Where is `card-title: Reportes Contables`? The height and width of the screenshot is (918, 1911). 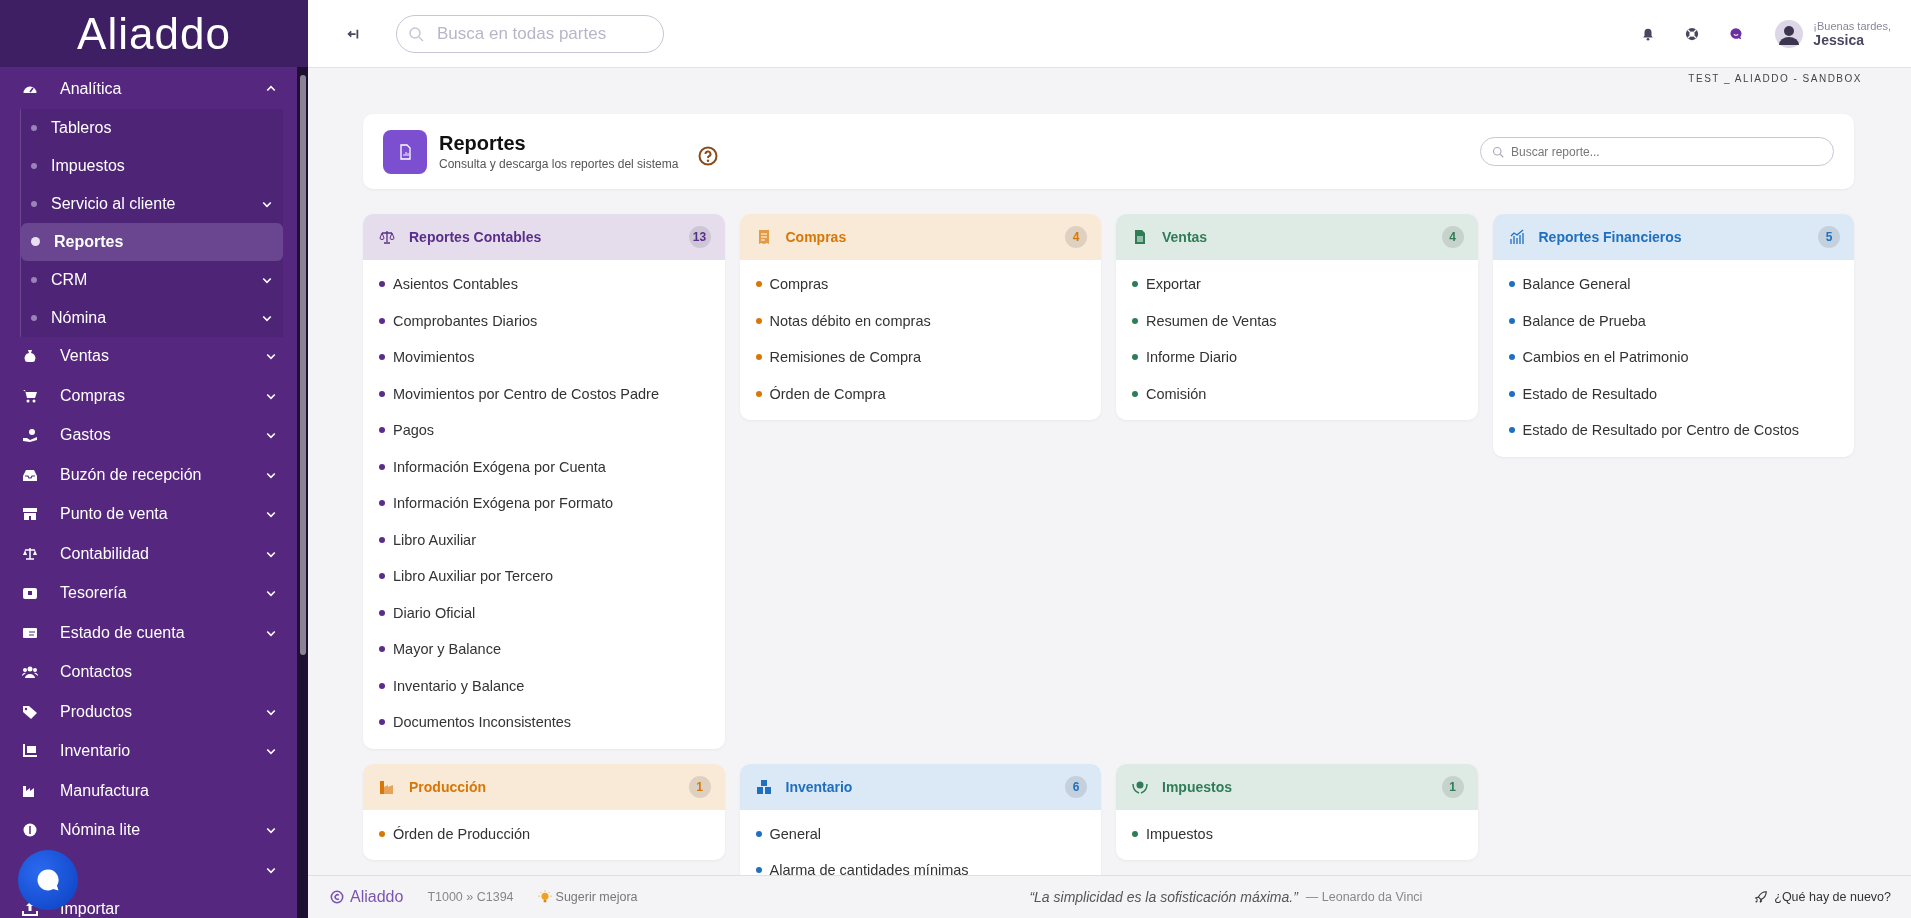
card-title: Reportes Contables is located at coordinates (476, 237).